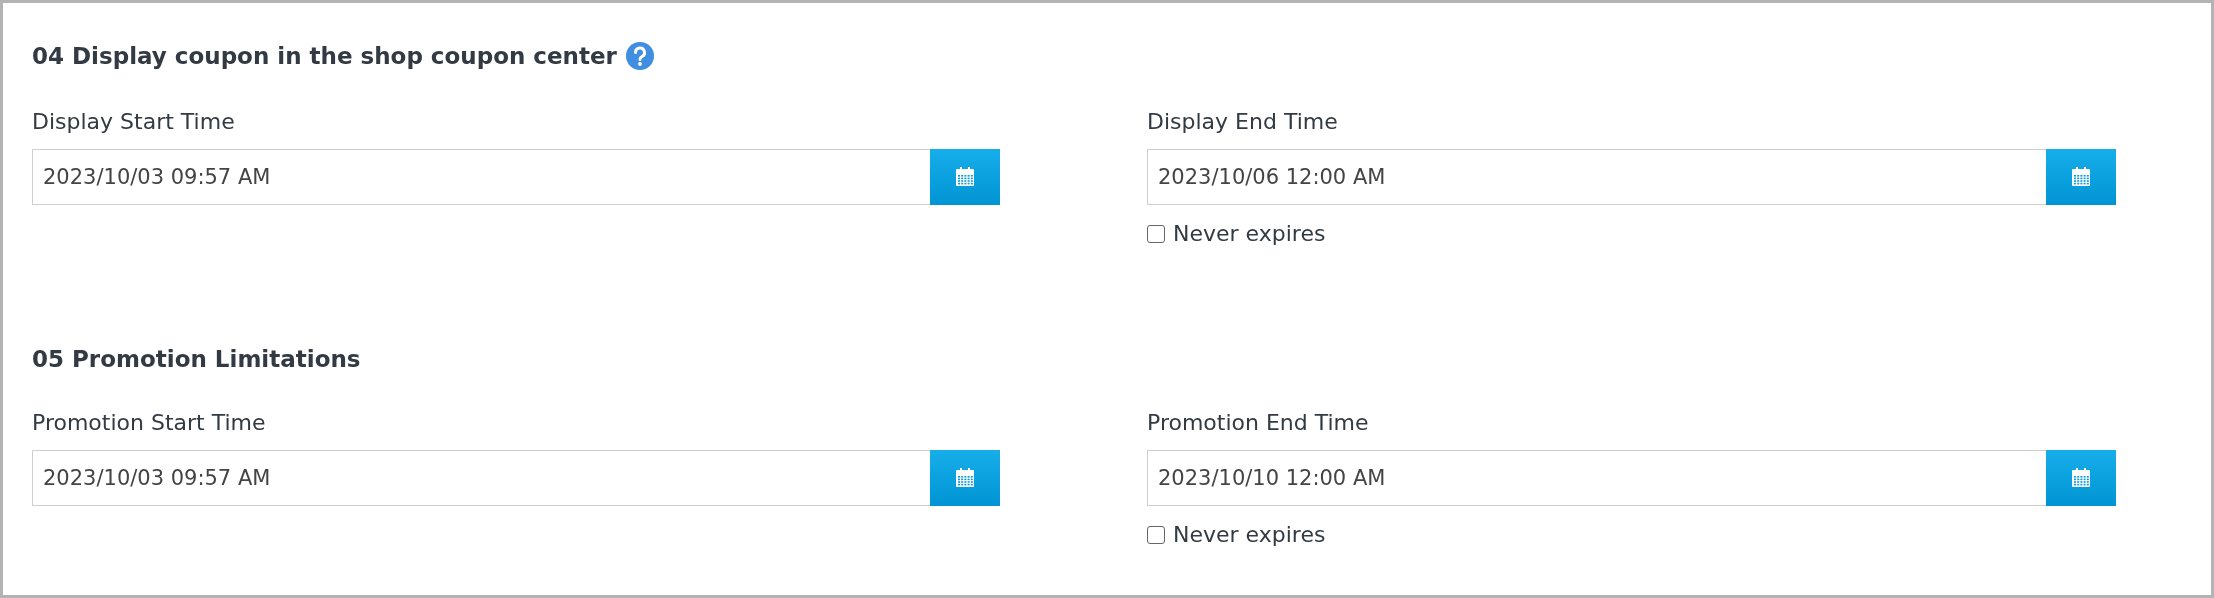 The width and height of the screenshot is (2214, 598). What do you see at coordinates (1242, 121) in the screenshot?
I see `field-label: Display End Time` at bounding box center [1242, 121].